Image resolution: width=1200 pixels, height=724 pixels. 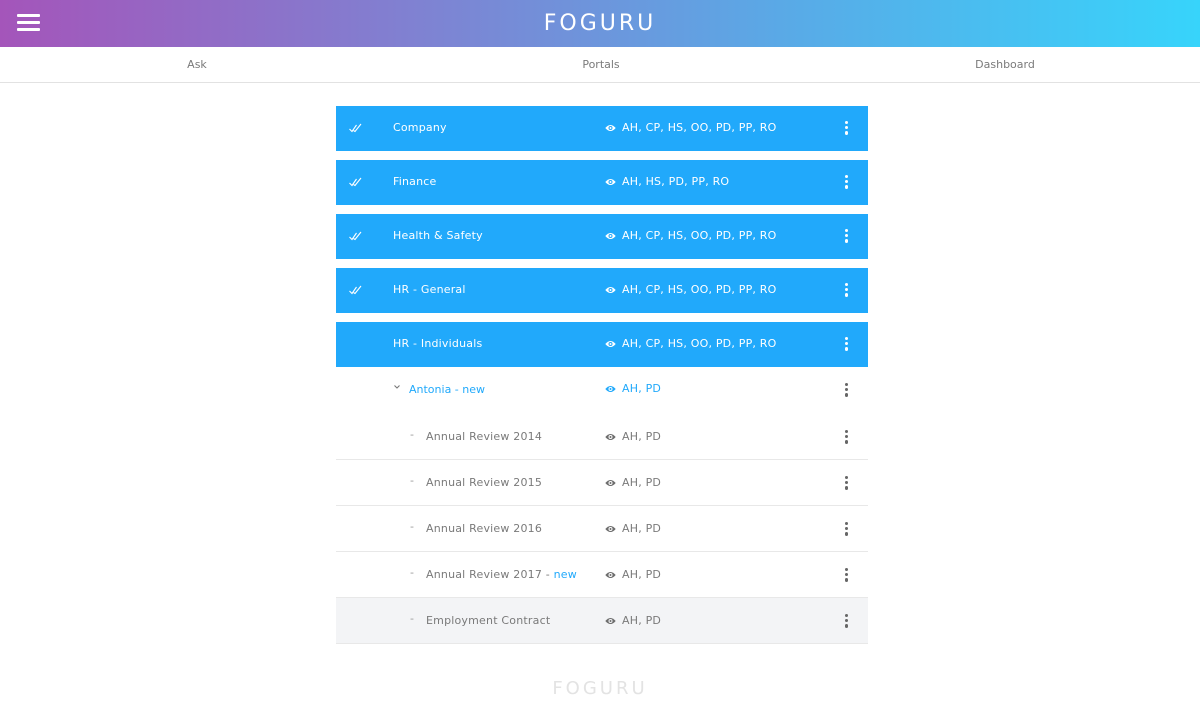 I want to click on tab-ask: Ask, so click(x=197, y=64).